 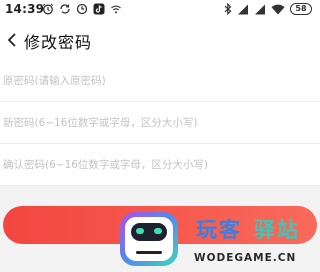 What do you see at coordinates (160, 10) in the screenshot?
I see `status-bar: 14:39 58` at bounding box center [160, 10].